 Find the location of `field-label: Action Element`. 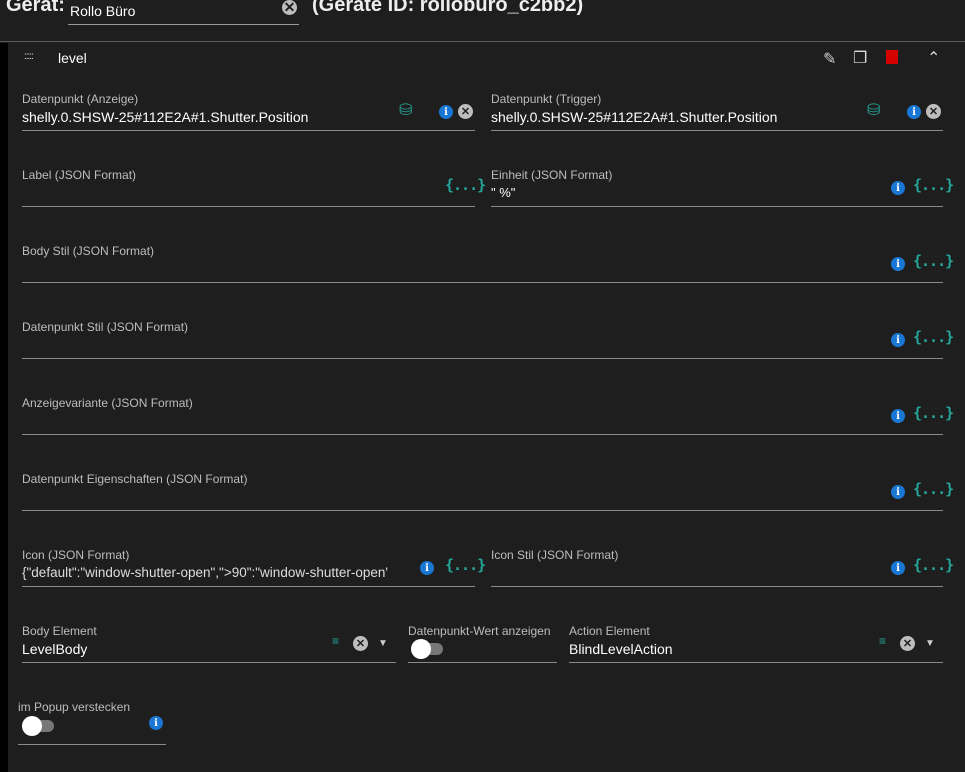

field-label: Action Element is located at coordinates (609, 631).